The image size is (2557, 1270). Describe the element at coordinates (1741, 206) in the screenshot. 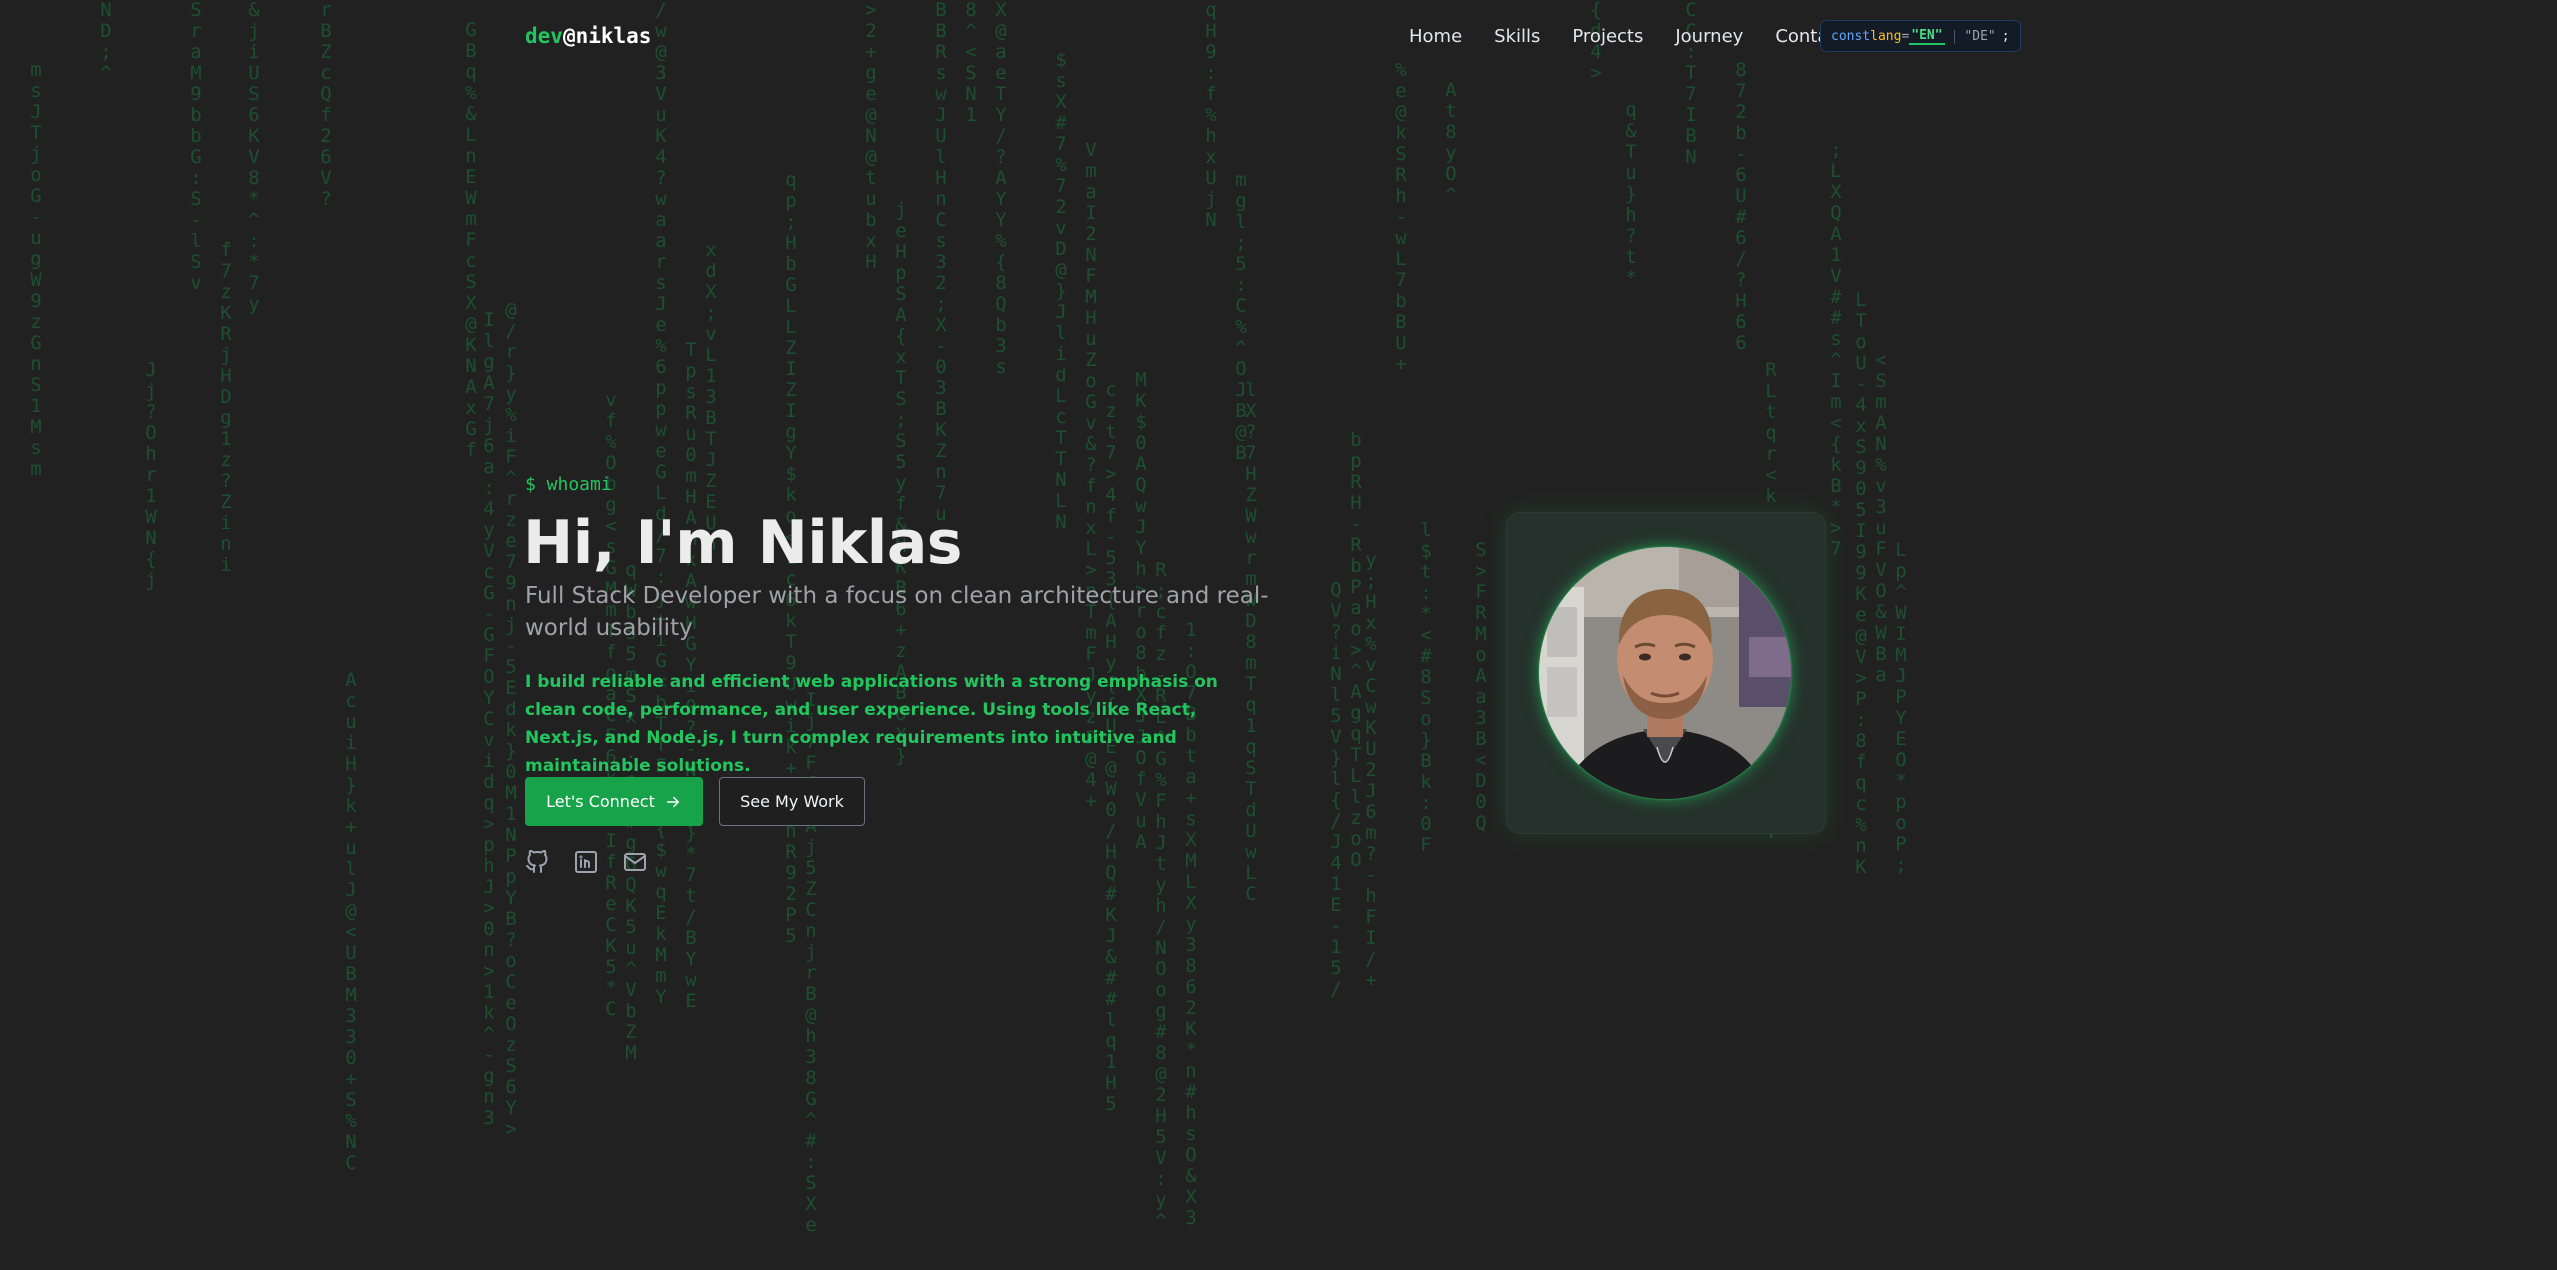

I see `matrix-rain-column: 8 7 2 b - 6 U # 6 / ? H 6 6` at that location.